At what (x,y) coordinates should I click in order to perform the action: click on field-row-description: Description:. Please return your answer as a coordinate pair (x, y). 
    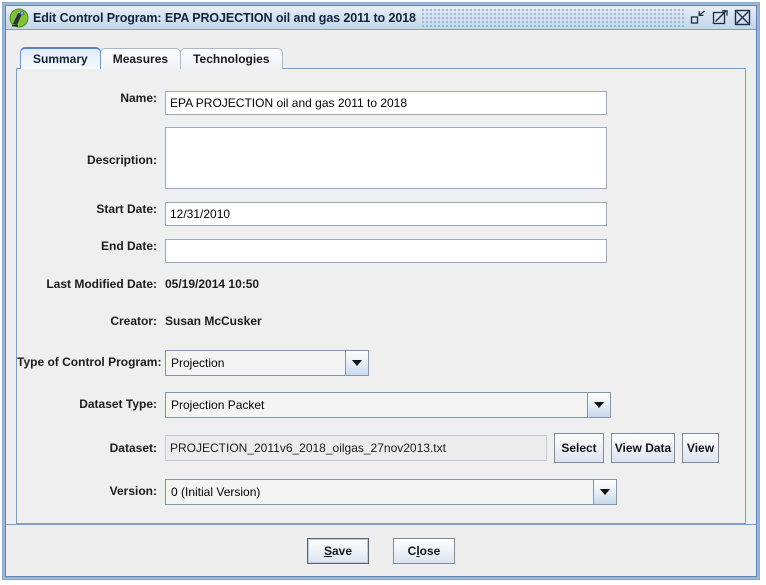
    Looking at the image, I should click on (381, 158).